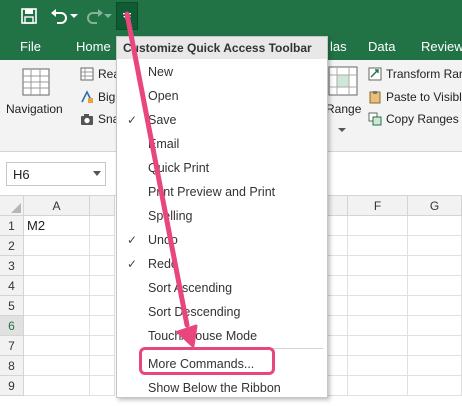  What do you see at coordinates (12, 226) in the screenshot?
I see `row-header: 1` at bounding box center [12, 226].